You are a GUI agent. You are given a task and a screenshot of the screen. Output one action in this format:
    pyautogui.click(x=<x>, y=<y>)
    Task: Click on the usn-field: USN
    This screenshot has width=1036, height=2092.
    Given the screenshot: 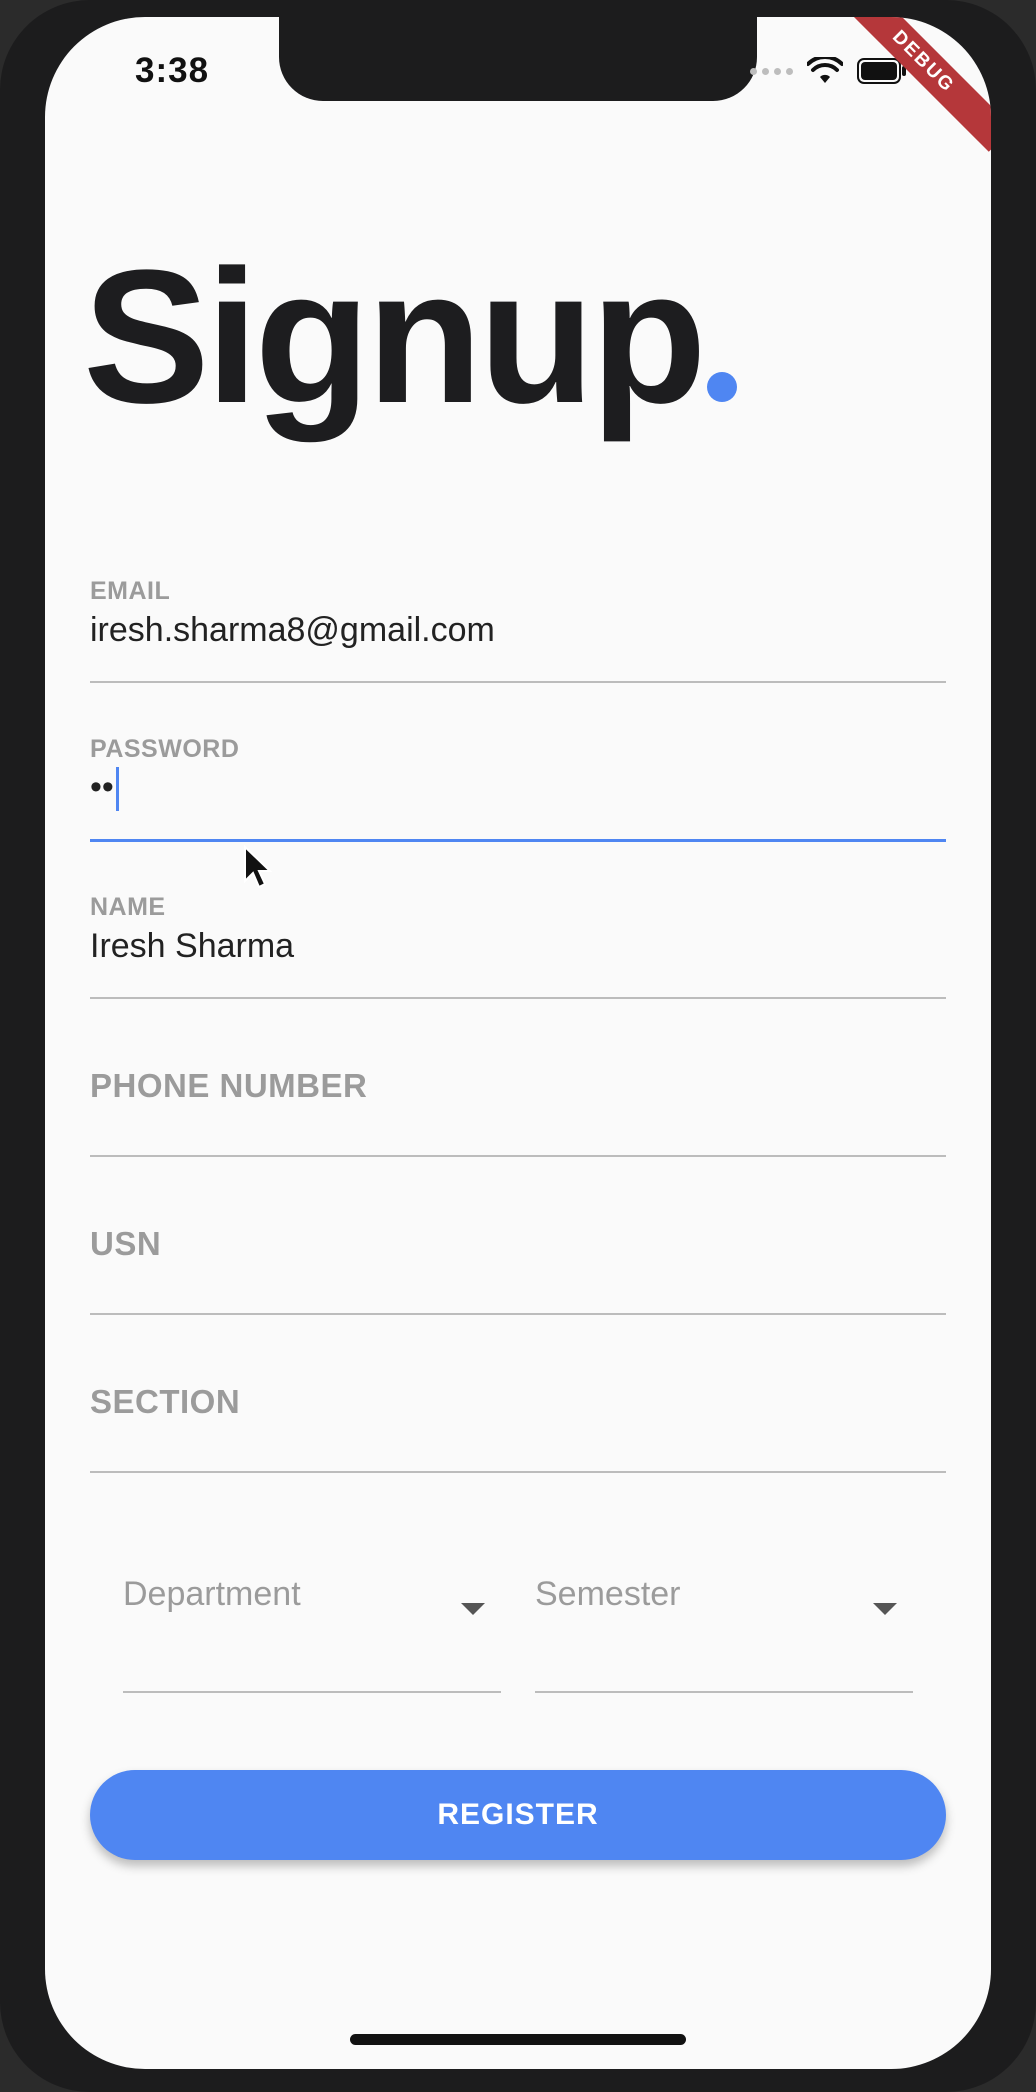 What is the action you would take?
    pyautogui.click(x=518, y=1252)
    